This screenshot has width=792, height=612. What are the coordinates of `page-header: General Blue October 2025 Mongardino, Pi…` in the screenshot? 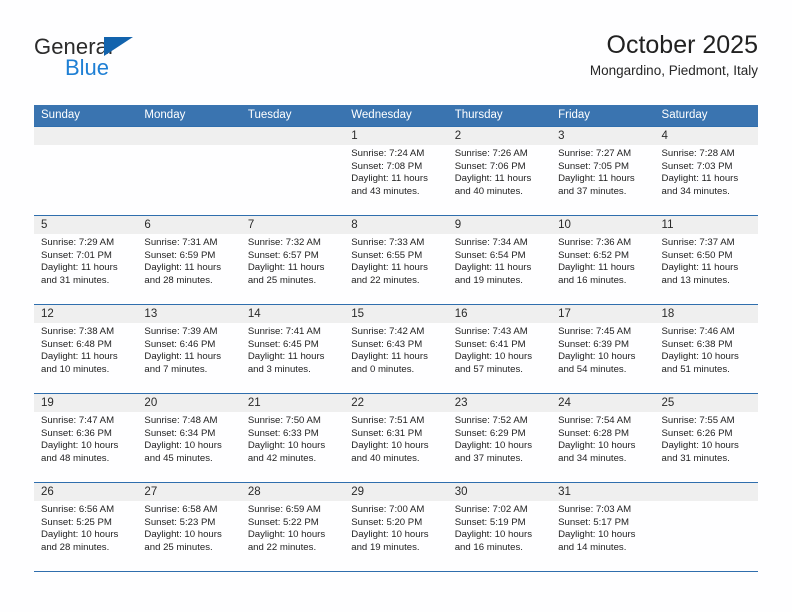 It's located at (396, 63).